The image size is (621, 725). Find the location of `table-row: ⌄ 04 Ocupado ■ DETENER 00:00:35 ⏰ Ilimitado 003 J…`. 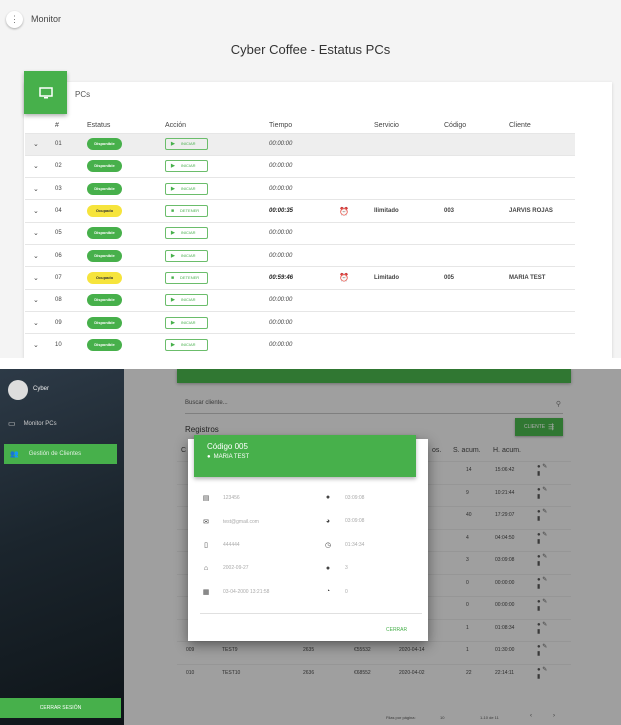

table-row: ⌄ 04 Ocupado ■ DETENER 00:00:35 ⏰ Ilimitado 003 J… is located at coordinates (300, 211).